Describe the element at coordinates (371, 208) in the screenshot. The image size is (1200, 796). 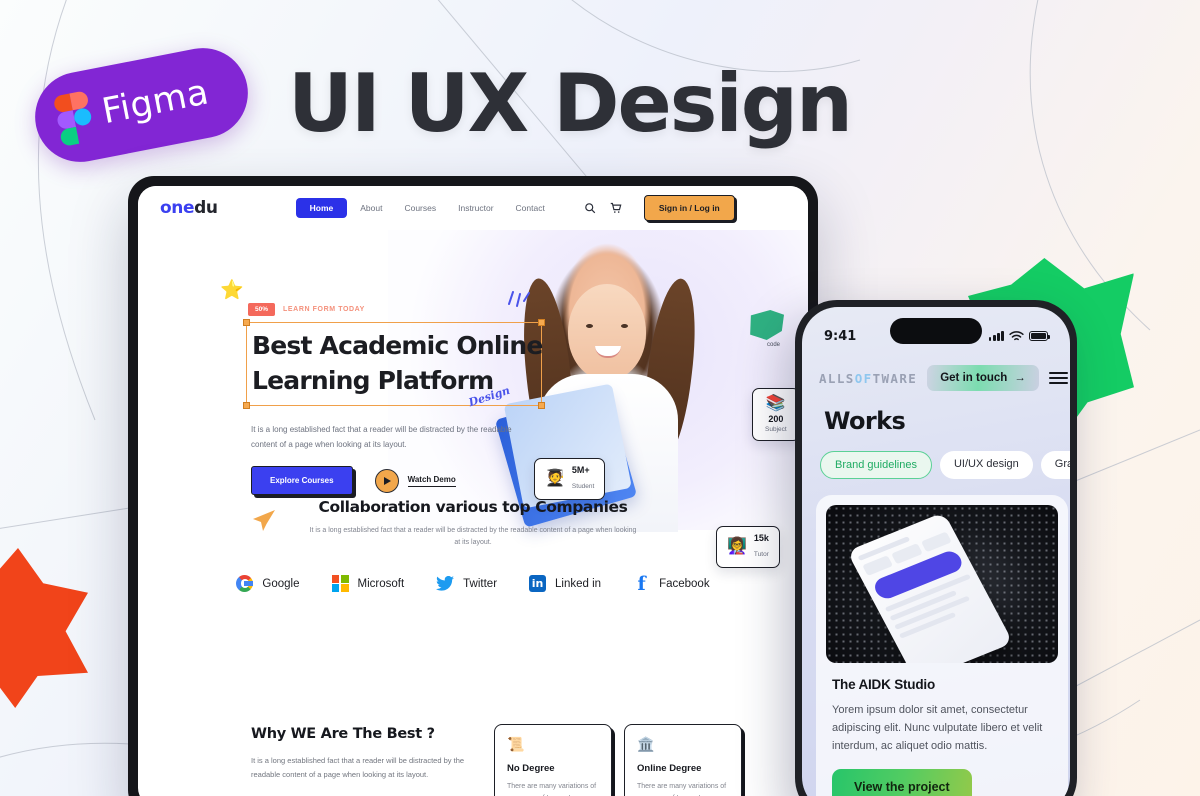
I see `nav-link-about: About` at that location.